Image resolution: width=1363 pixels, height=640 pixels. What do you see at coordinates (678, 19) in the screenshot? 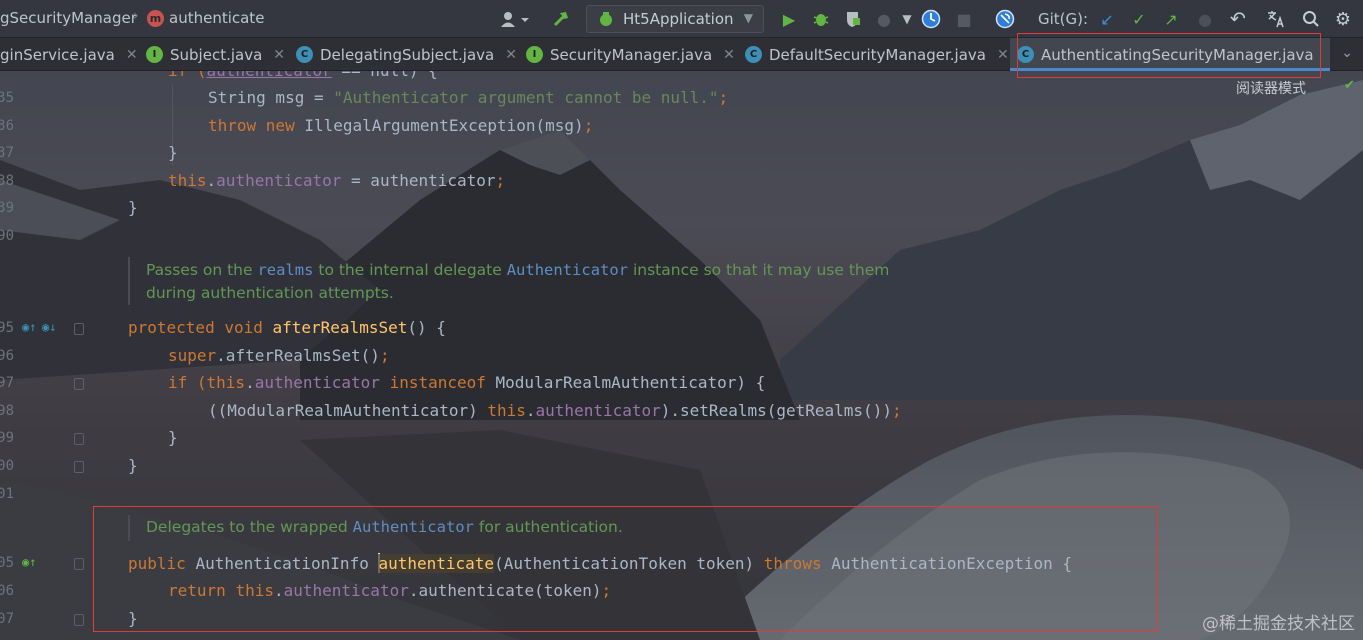
I see `run-configuration-label: Ht5Application` at bounding box center [678, 19].